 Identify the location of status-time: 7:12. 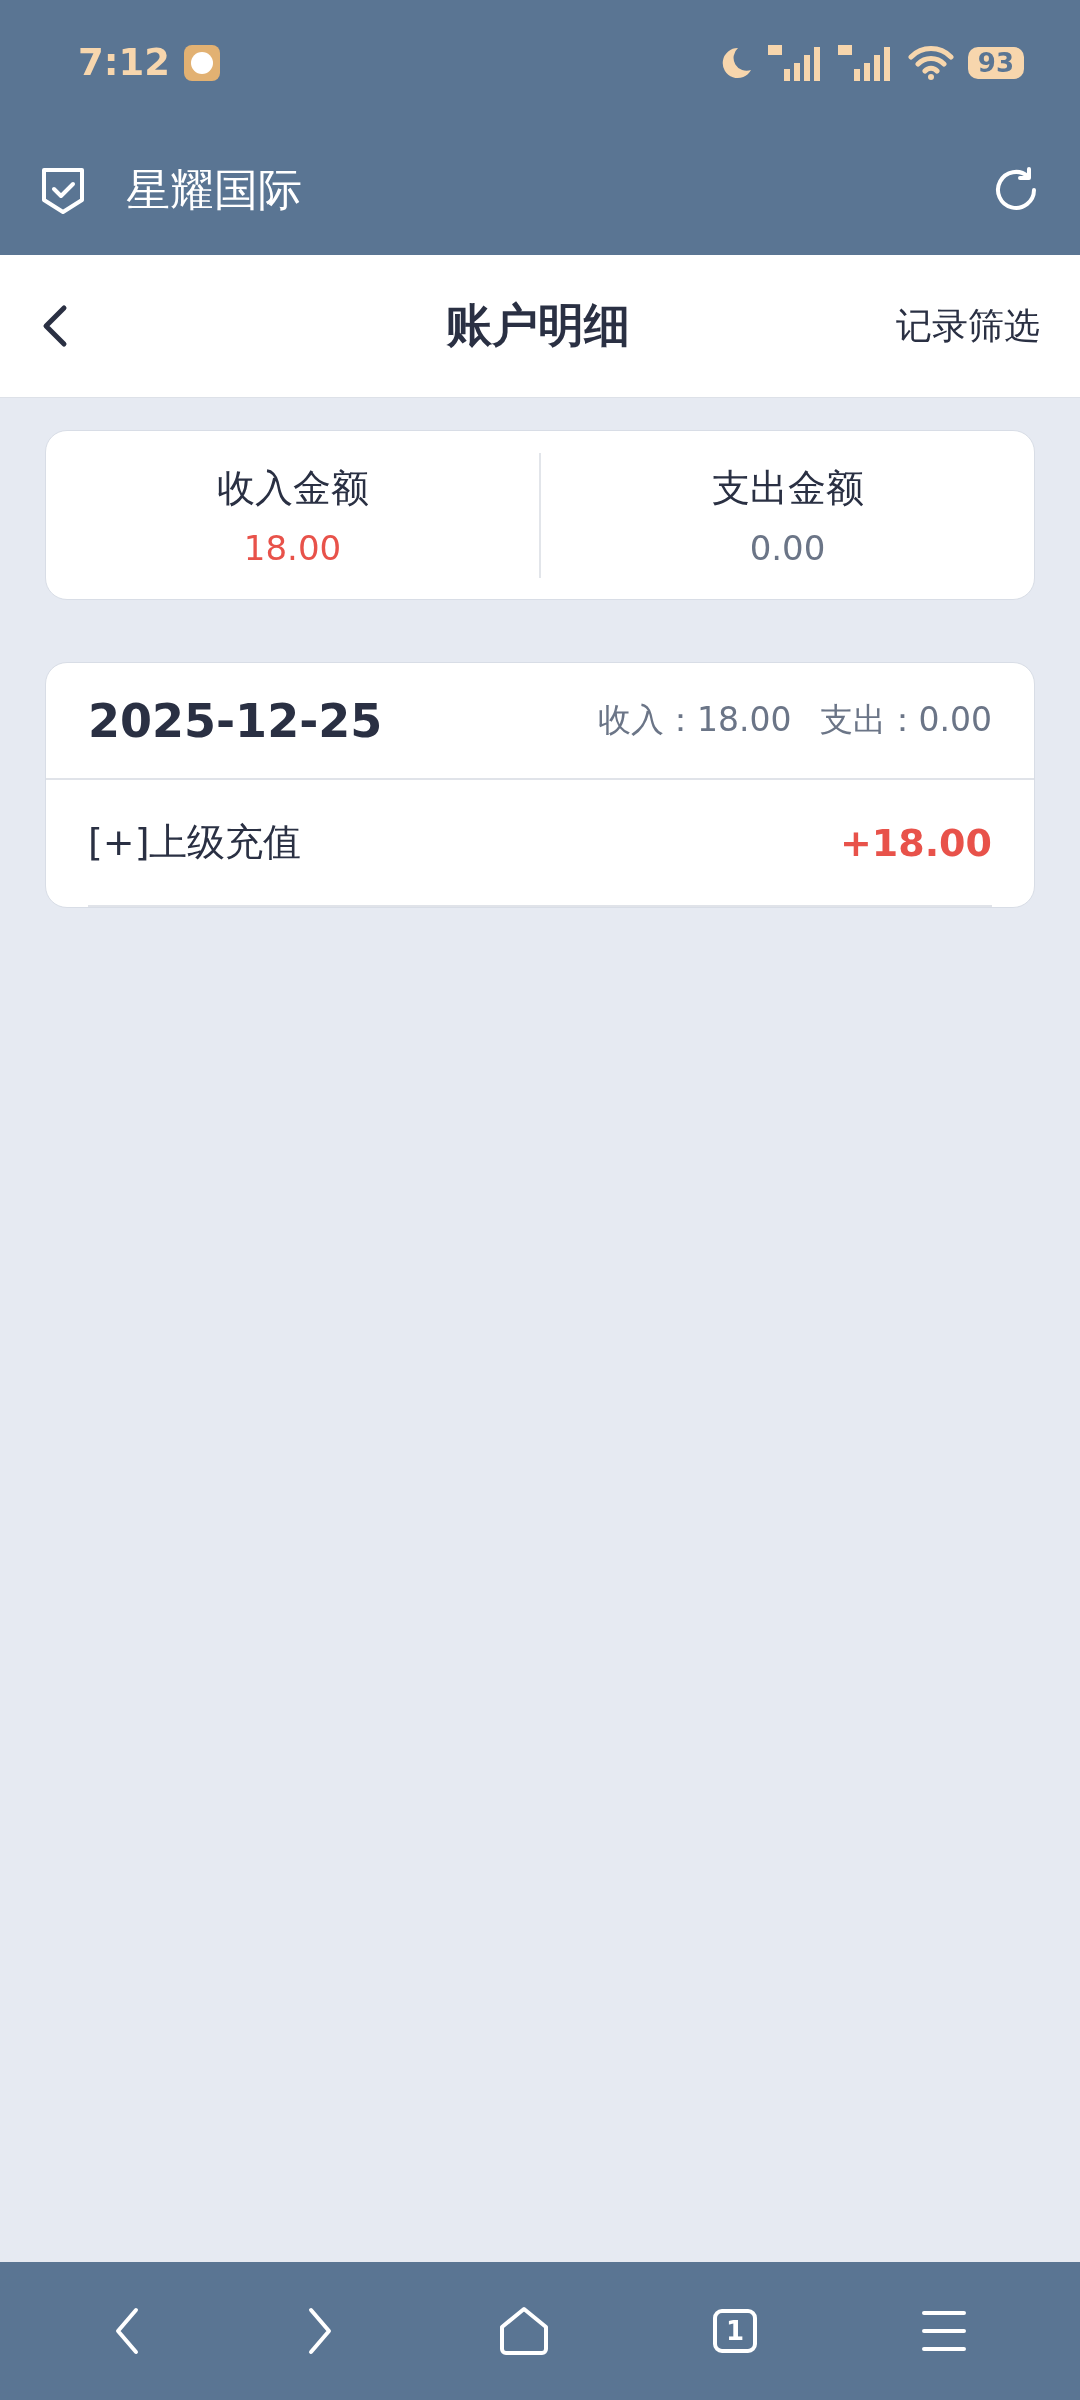
(124, 62).